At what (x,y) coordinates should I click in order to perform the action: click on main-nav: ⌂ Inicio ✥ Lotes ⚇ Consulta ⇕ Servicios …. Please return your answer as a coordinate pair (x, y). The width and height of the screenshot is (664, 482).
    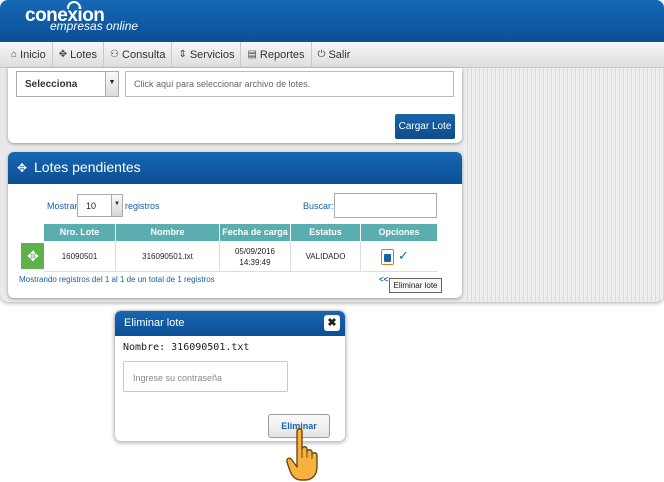
    Looking at the image, I should click on (332, 54).